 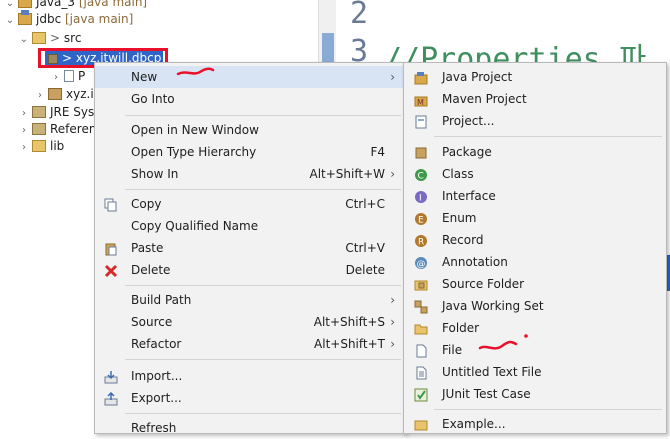 What do you see at coordinates (421, 350) in the screenshot?
I see `file-icon` at bounding box center [421, 350].